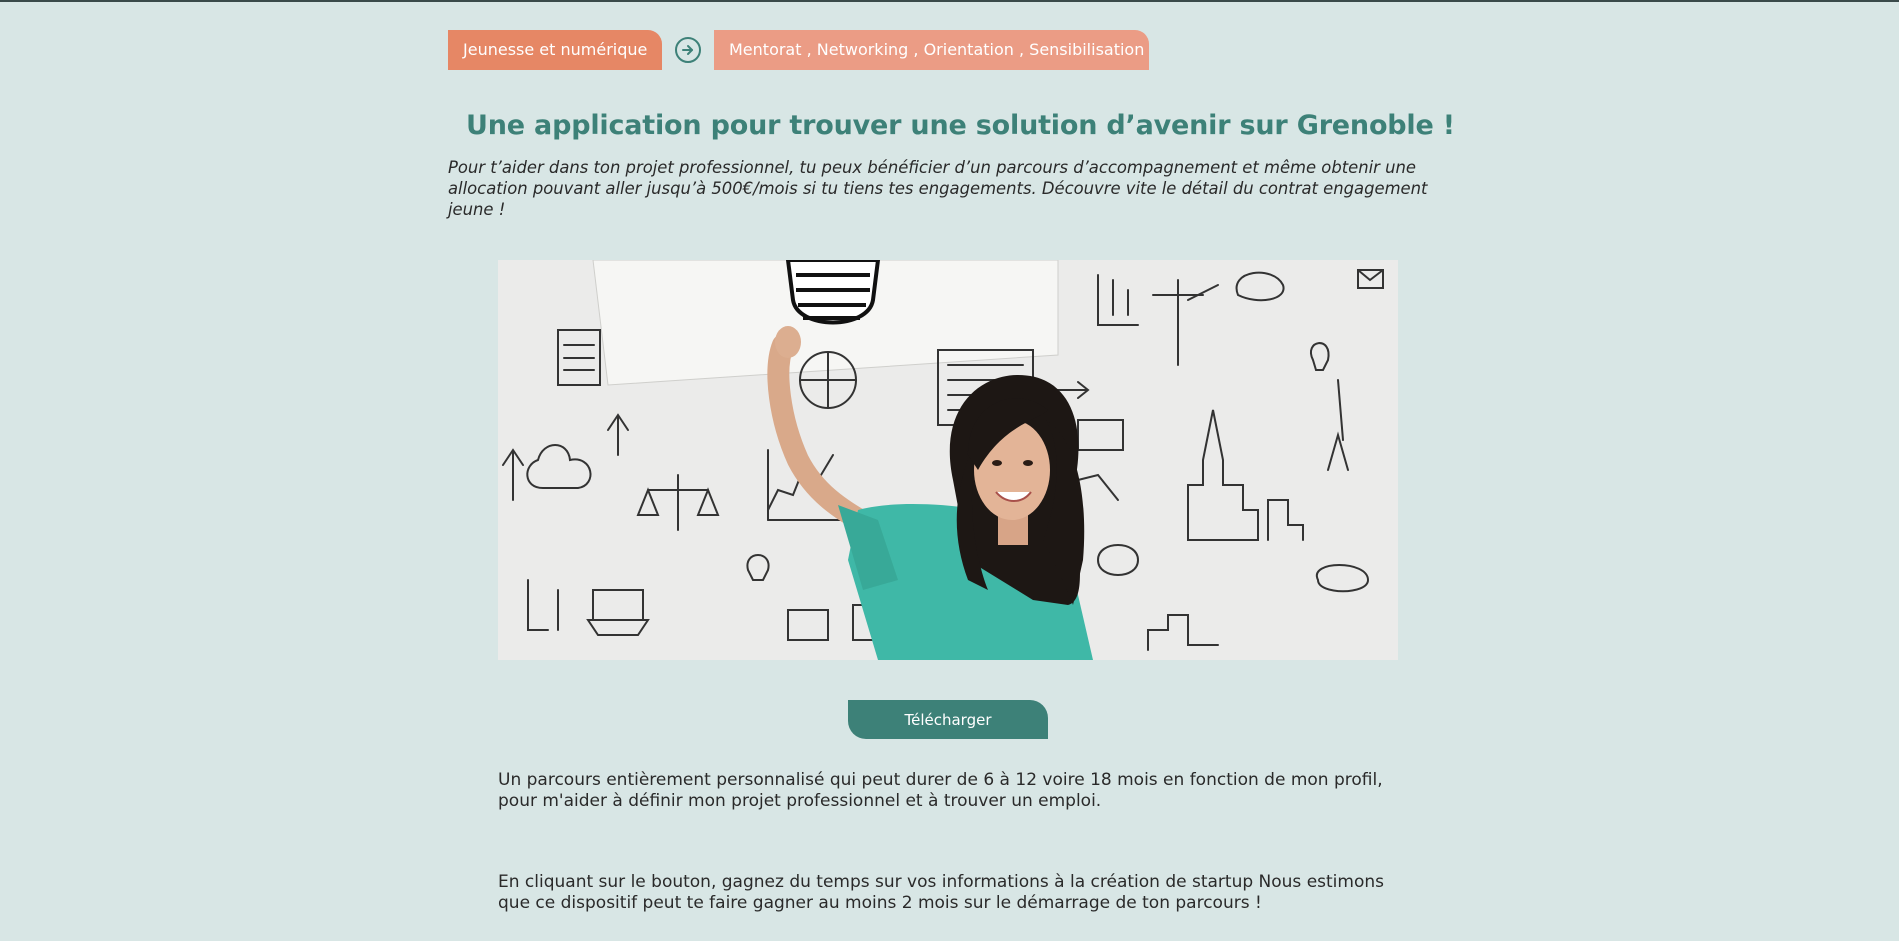  What do you see at coordinates (948, 719) in the screenshot?
I see `download-button: Télécharger` at bounding box center [948, 719].